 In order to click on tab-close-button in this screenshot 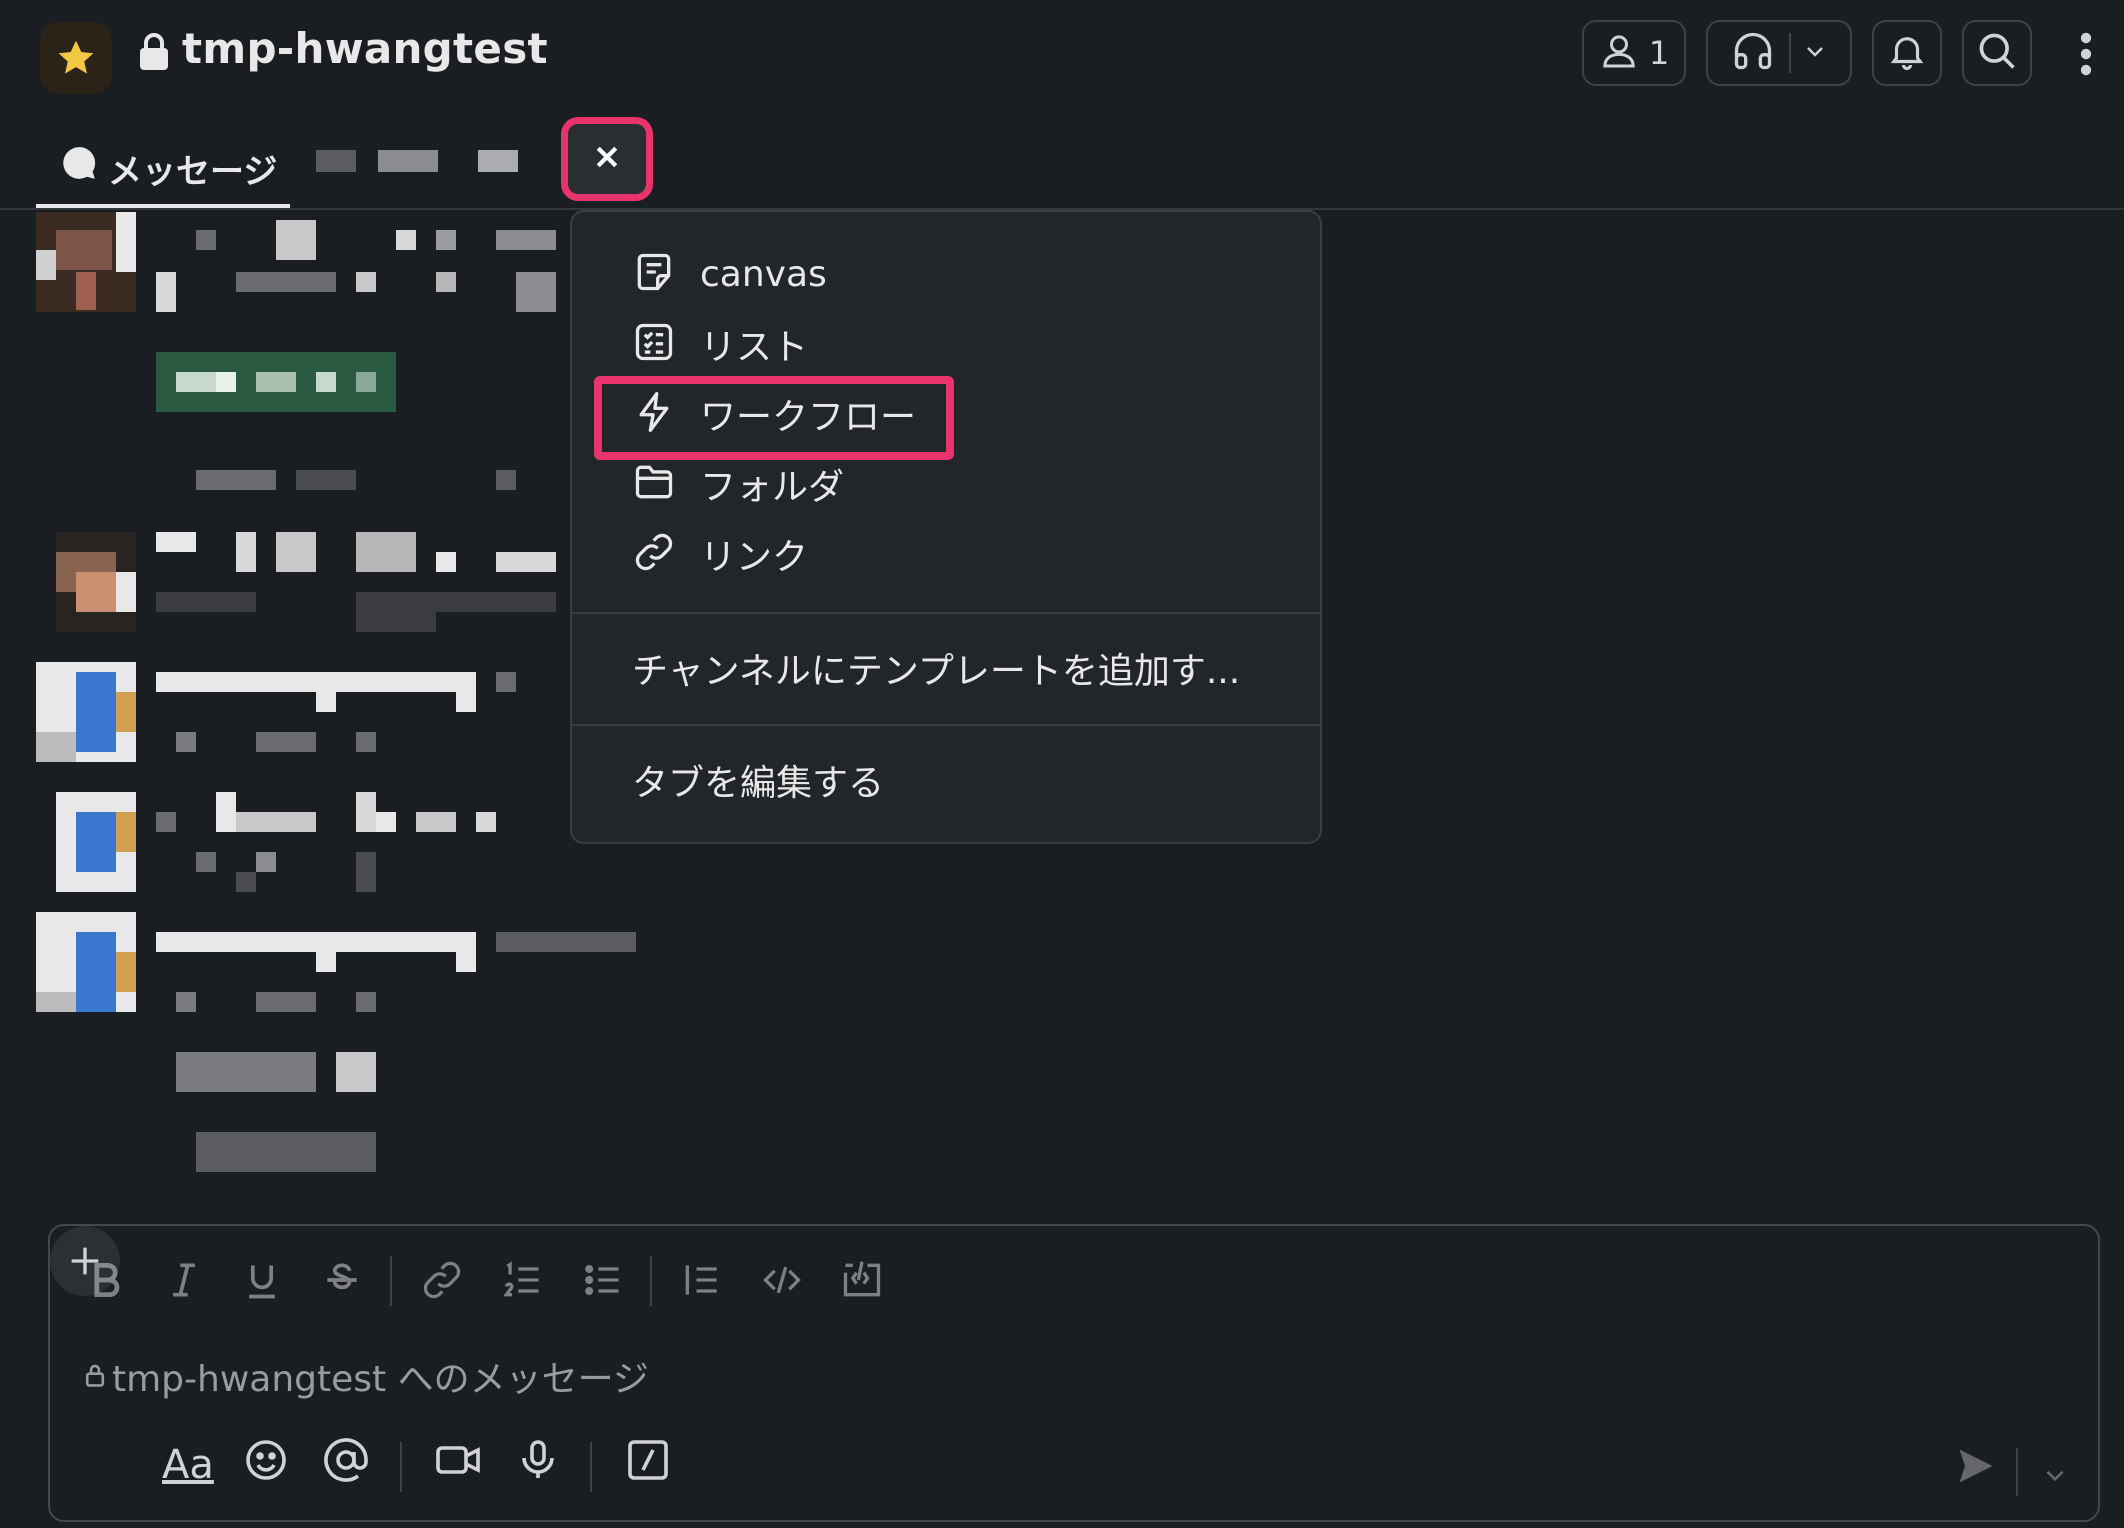, I will do `click(607, 159)`.